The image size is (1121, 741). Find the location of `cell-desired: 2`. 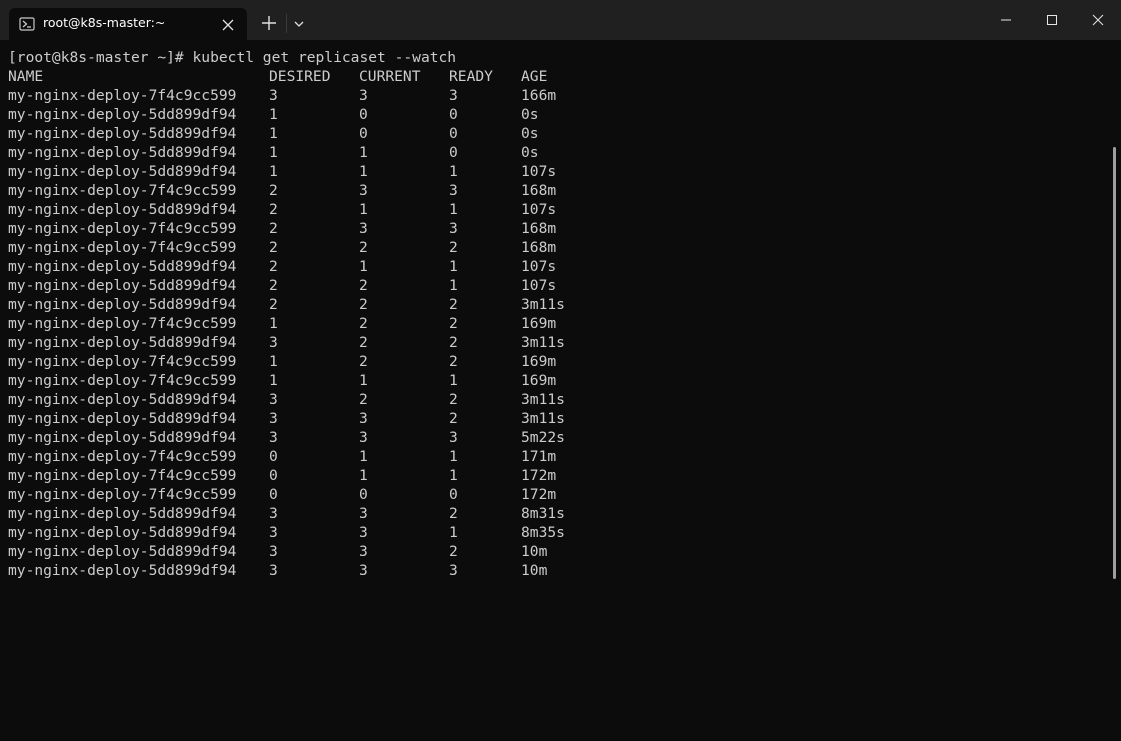

cell-desired: 2 is located at coordinates (273, 190).